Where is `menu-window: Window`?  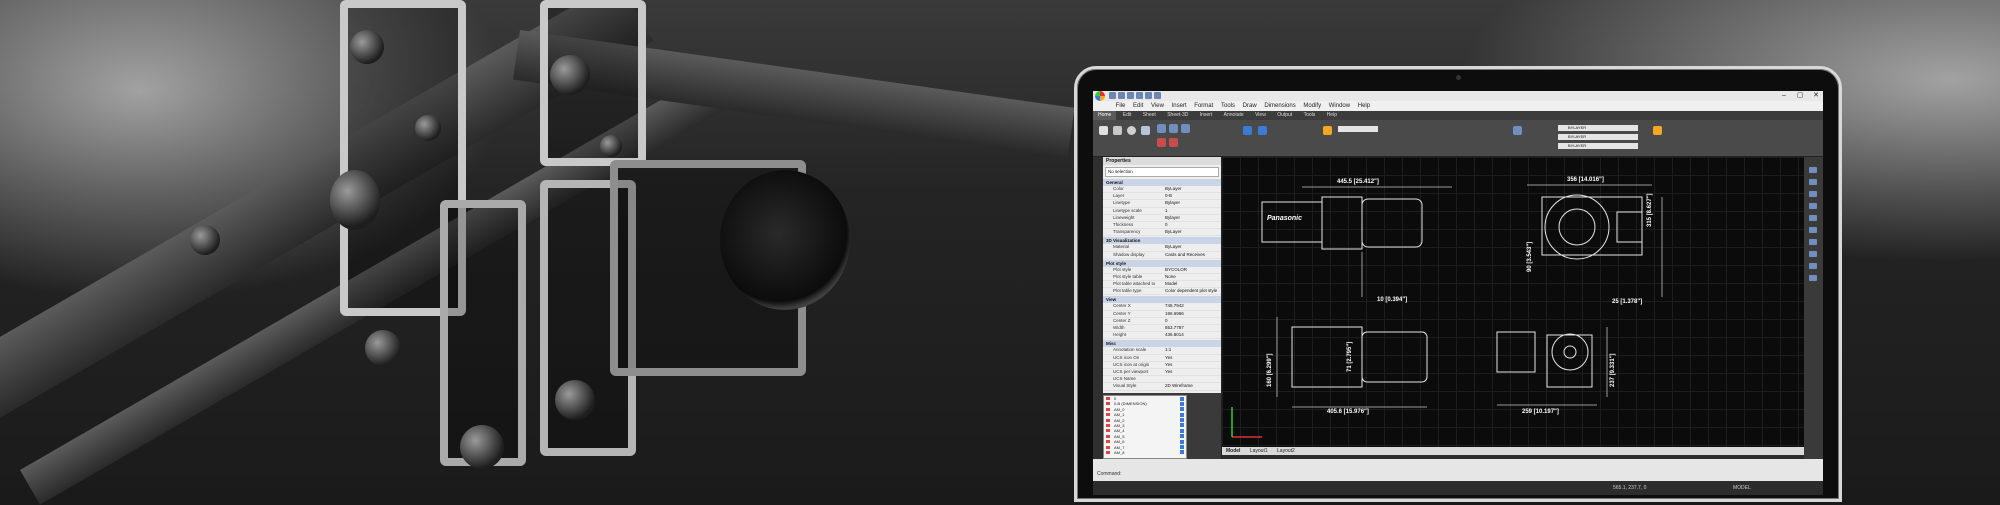
menu-window: Window is located at coordinates (1339, 106).